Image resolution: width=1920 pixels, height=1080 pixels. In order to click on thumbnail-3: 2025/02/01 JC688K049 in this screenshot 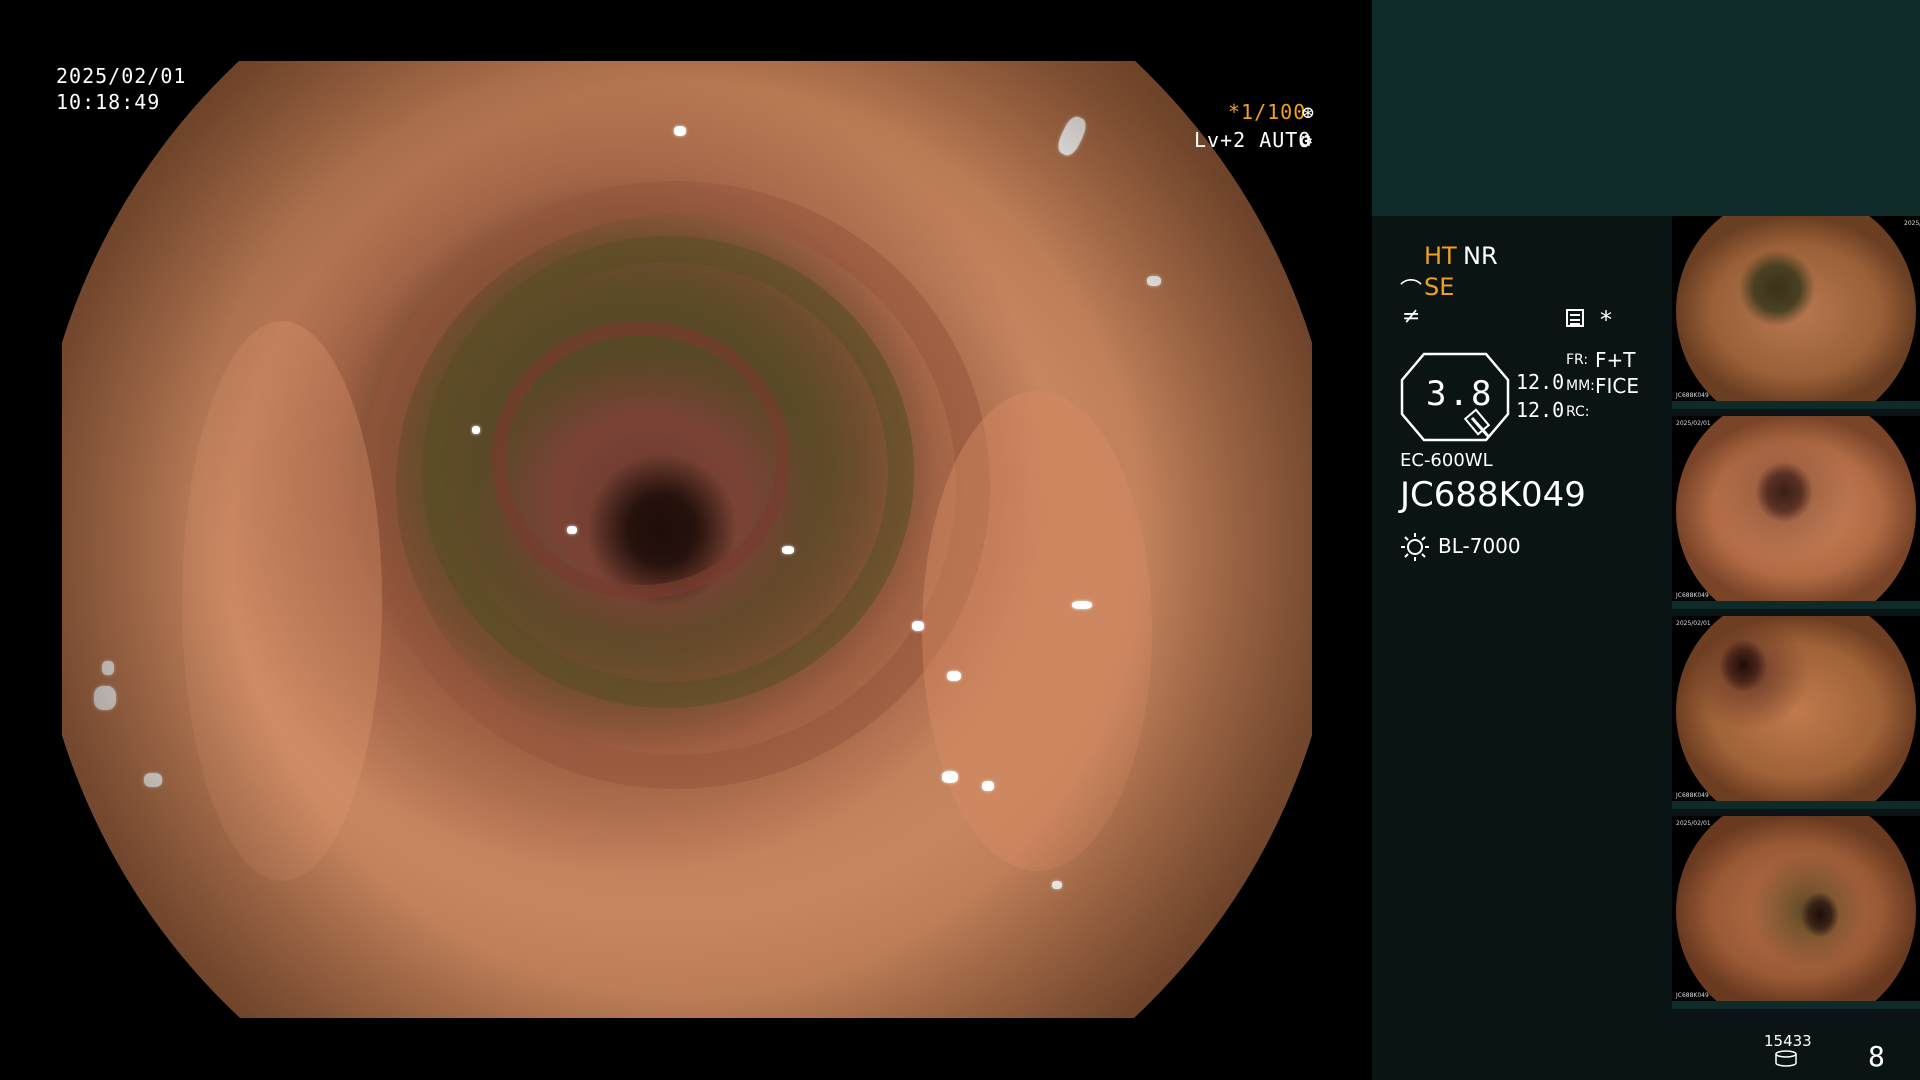, I will do `click(1796, 712)`.